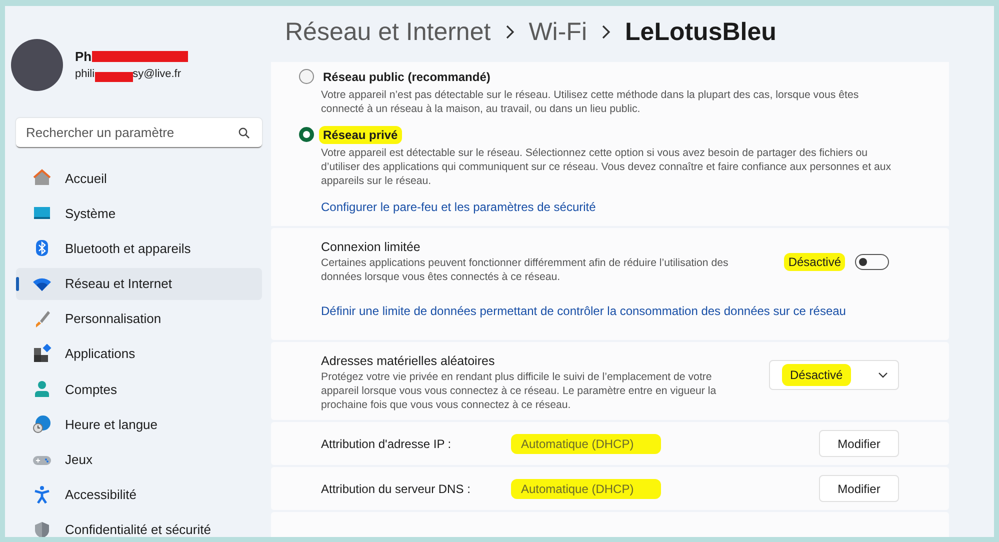 This screenshot has height=542, width=999. I want to click on person-icon, so click(42, 389).